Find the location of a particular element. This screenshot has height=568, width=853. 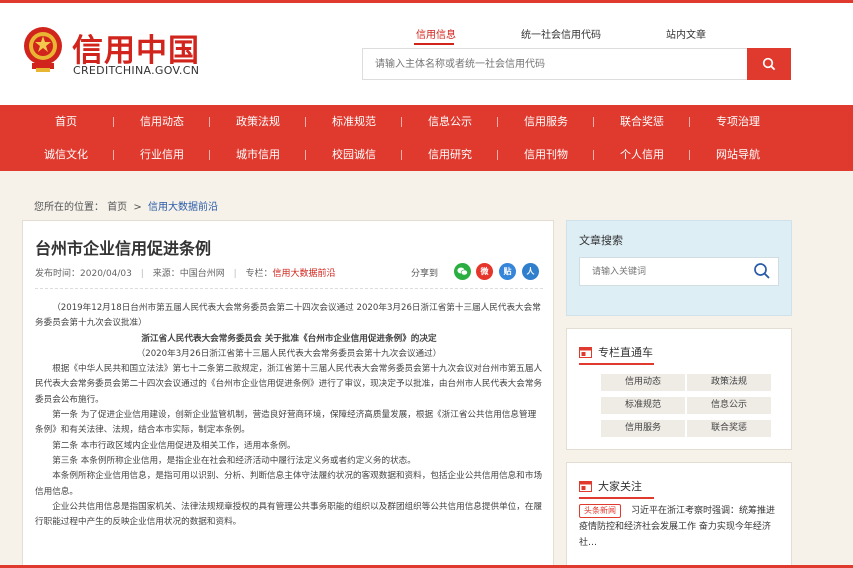

nav-item-personal-credit: 个人信用 is located at coordinates (642, 154).